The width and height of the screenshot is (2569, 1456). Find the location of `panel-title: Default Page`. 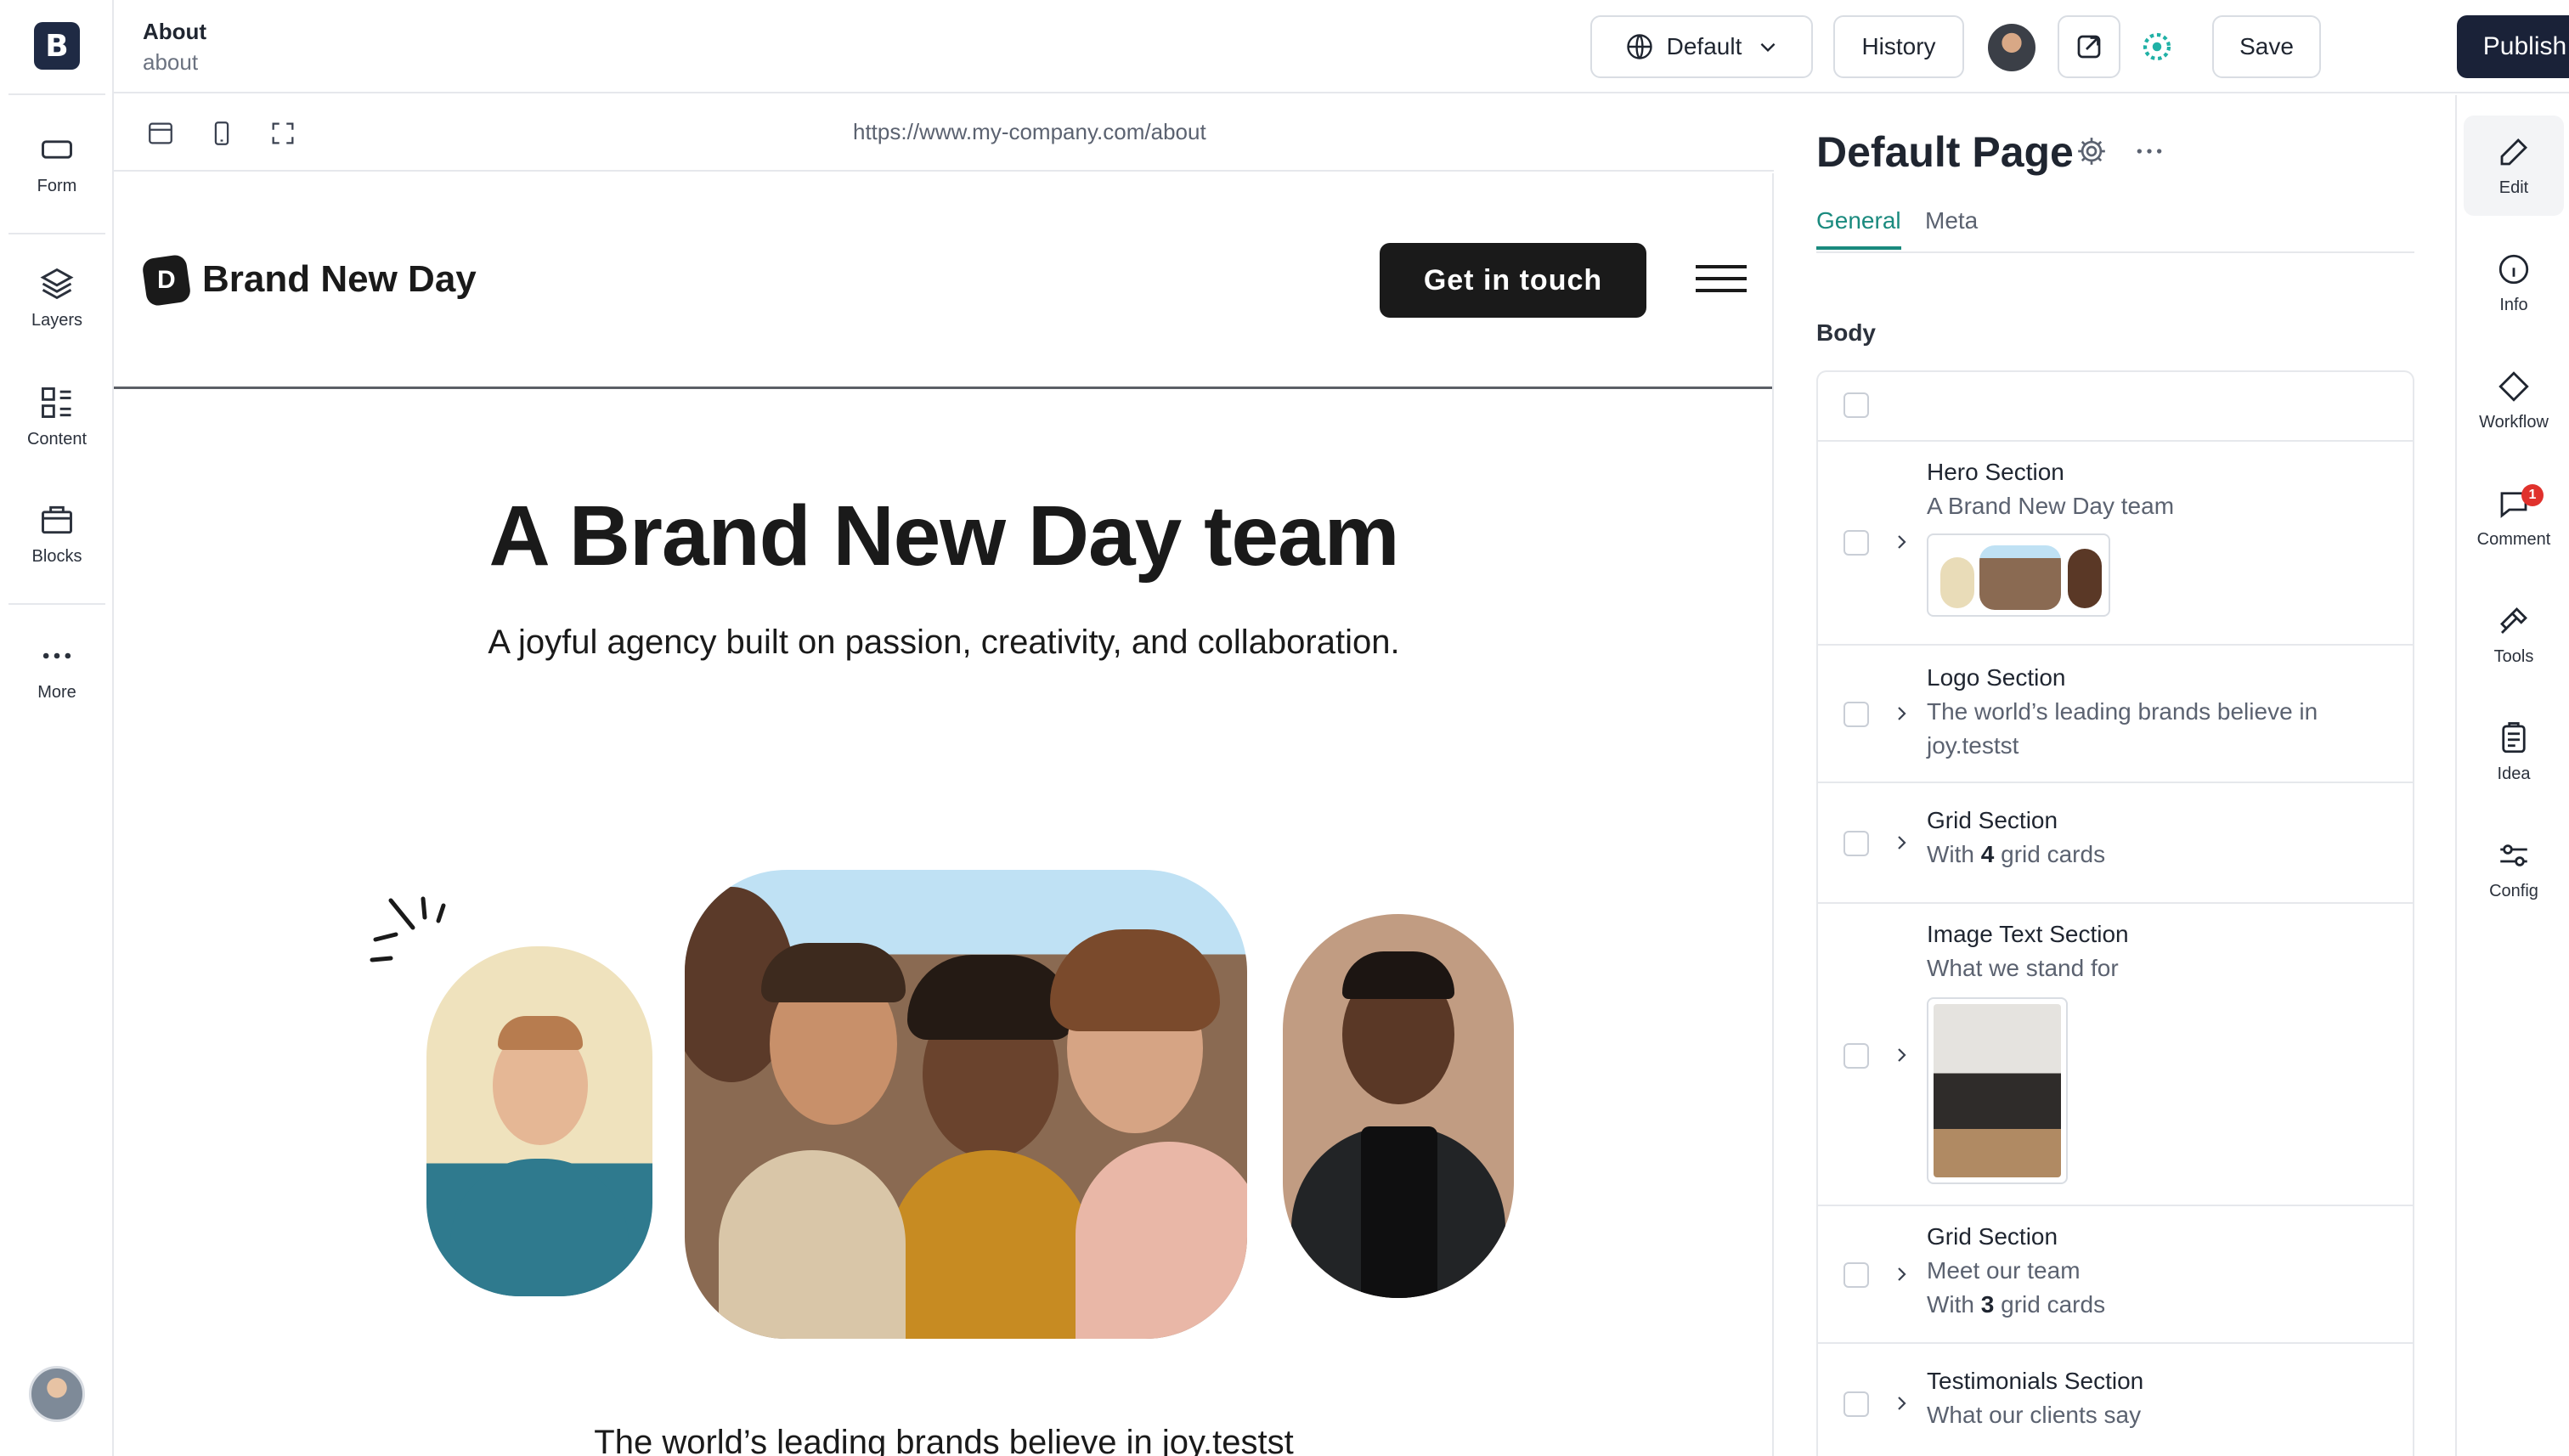

panel-title: Default Page is located at coordinates (1945, 152).